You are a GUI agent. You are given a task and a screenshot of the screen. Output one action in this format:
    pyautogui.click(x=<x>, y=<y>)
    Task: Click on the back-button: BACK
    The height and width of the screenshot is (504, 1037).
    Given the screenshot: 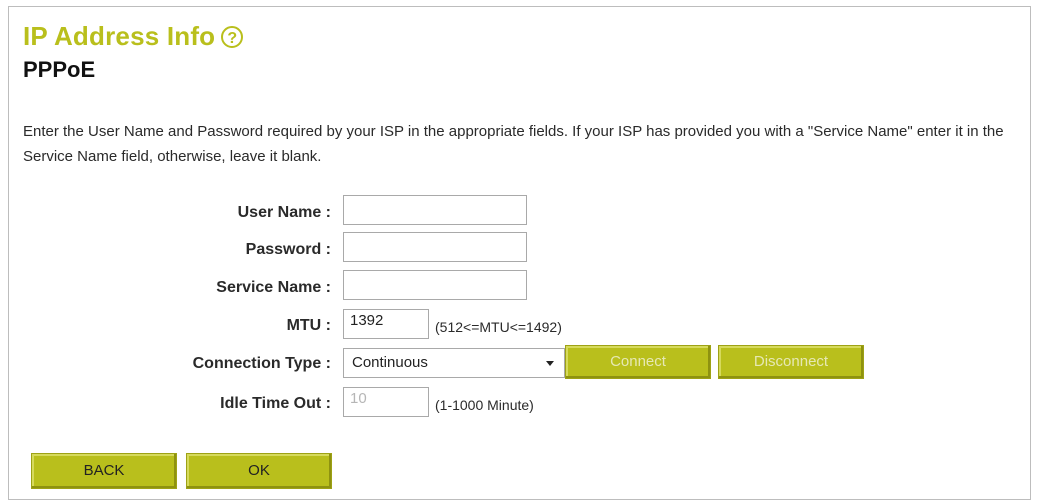 What is the action you would take?
    pyautogui.click(x=104, y=471)
    